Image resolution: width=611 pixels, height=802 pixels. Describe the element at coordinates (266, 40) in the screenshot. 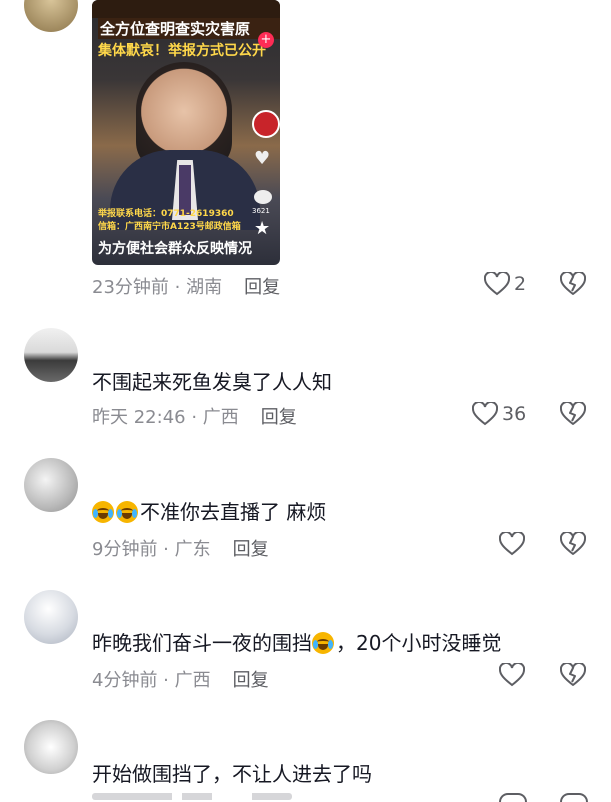

I see `add-icon: +` at that location.